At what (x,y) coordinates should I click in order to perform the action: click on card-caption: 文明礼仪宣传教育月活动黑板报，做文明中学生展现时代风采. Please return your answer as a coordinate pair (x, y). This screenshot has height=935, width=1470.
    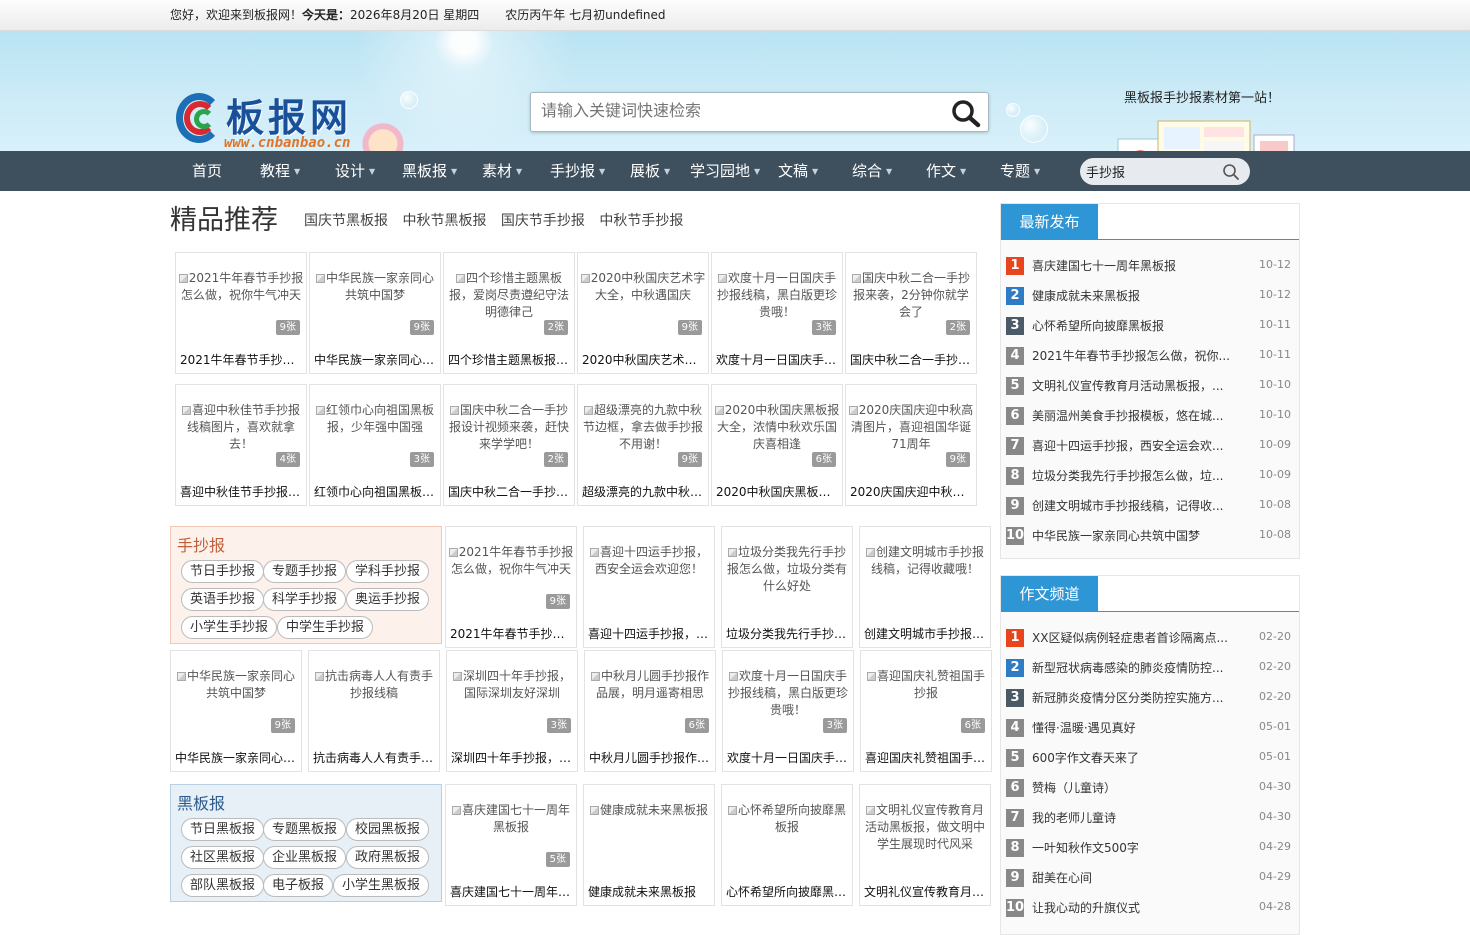
    Looking at the image, I should click on (926, 891).